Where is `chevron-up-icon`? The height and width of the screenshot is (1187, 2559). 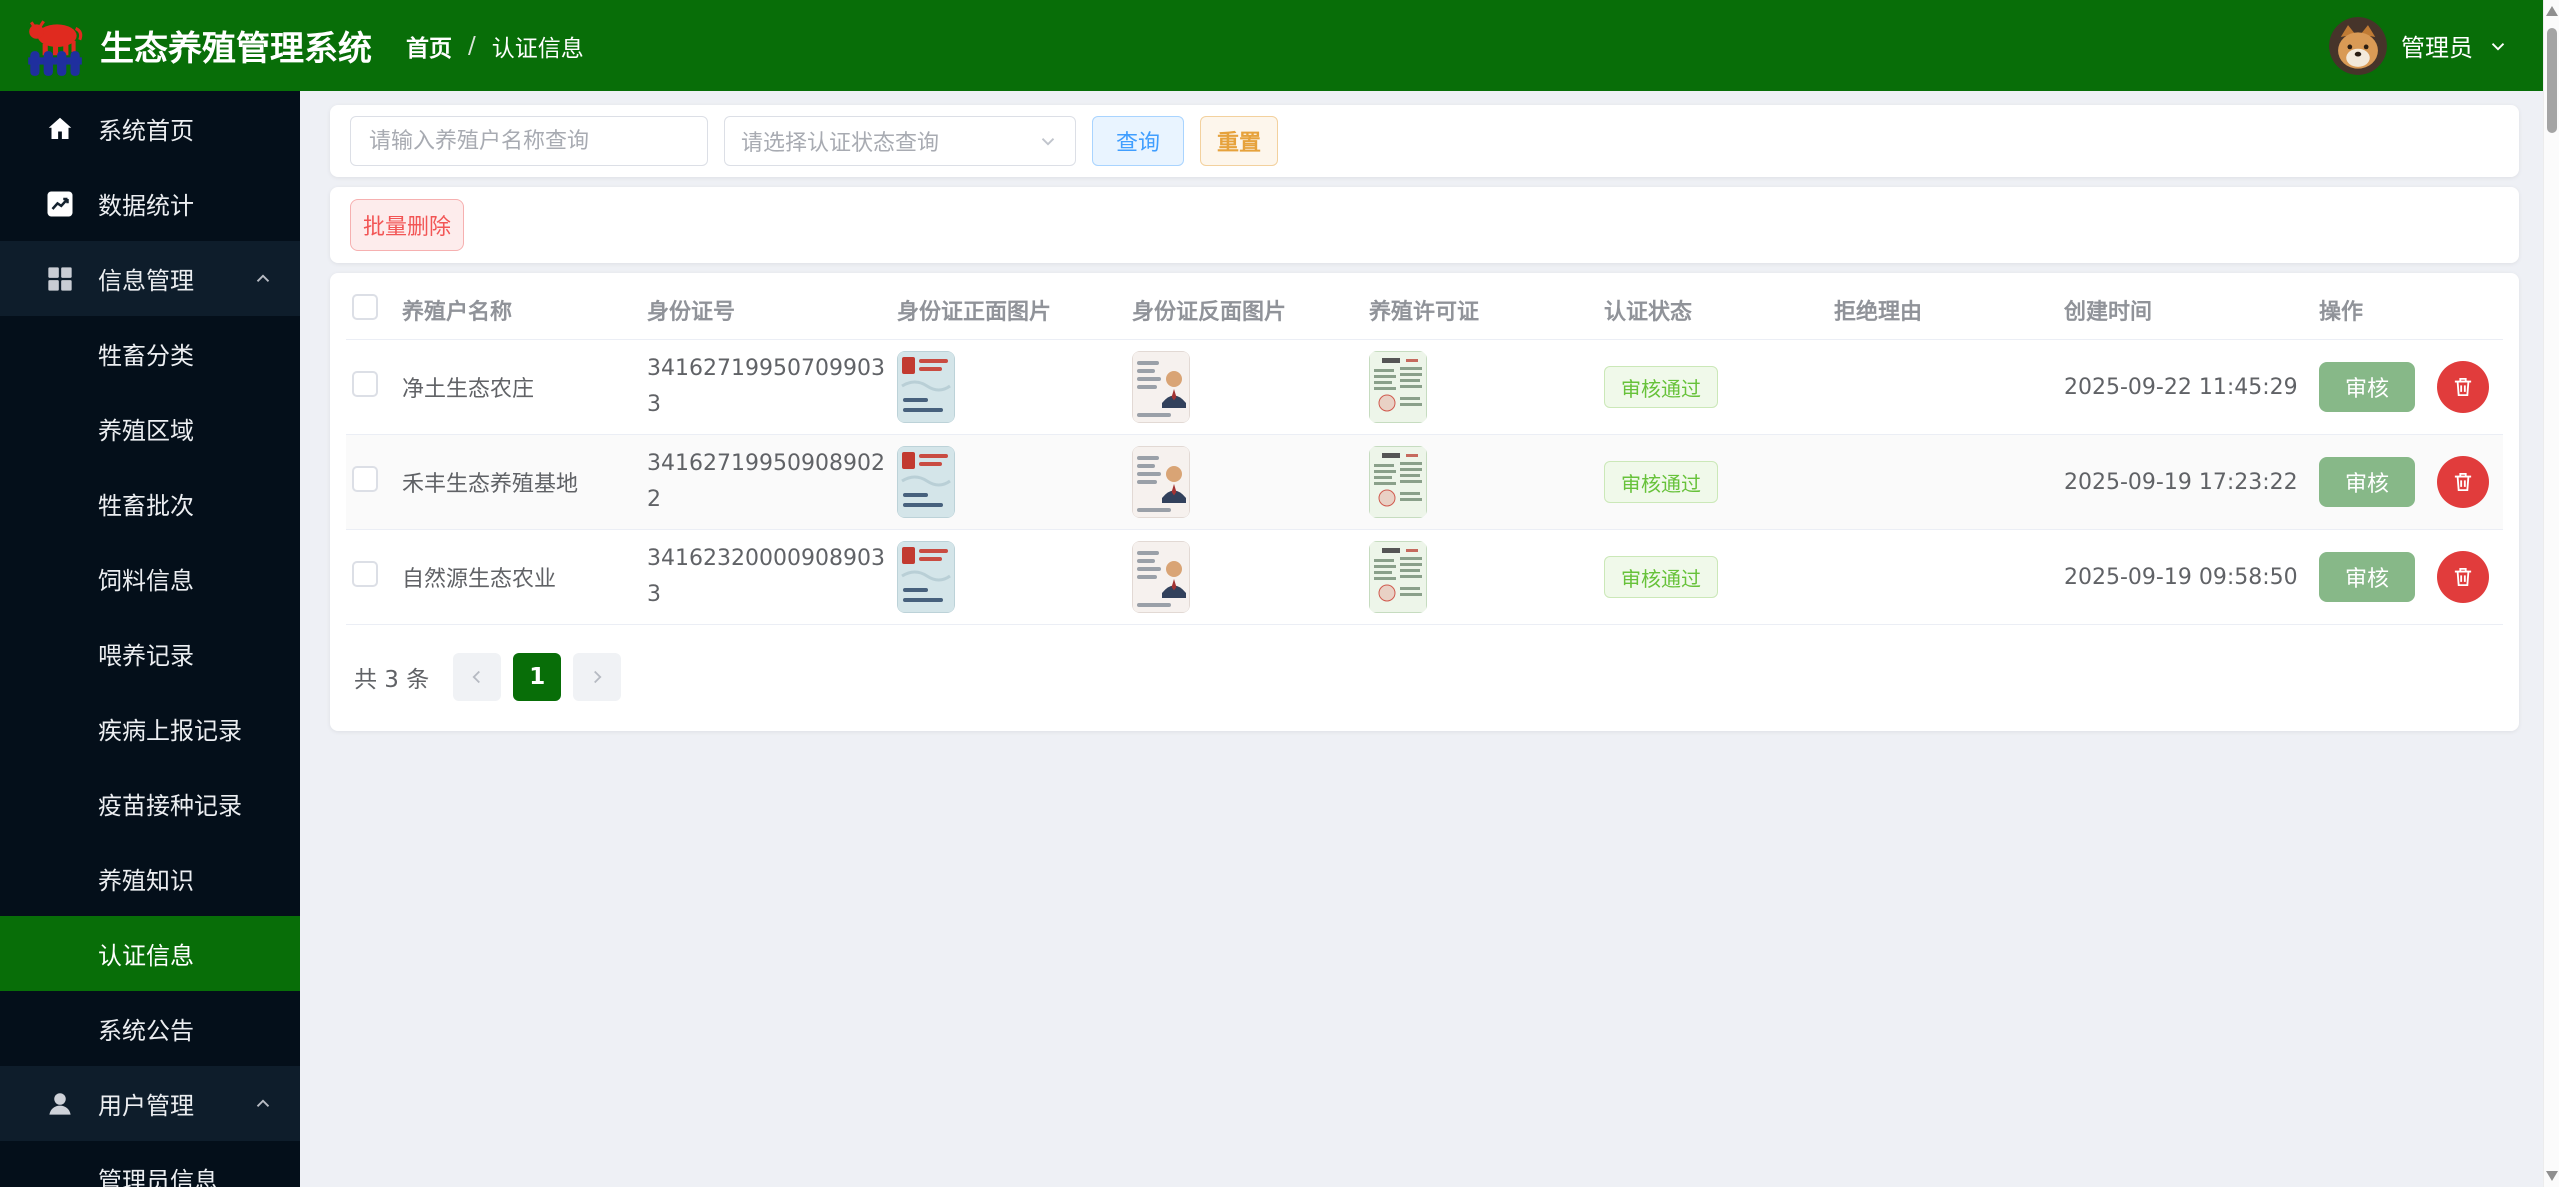
chevron-up-icon is located at coordinates (263, 1102).